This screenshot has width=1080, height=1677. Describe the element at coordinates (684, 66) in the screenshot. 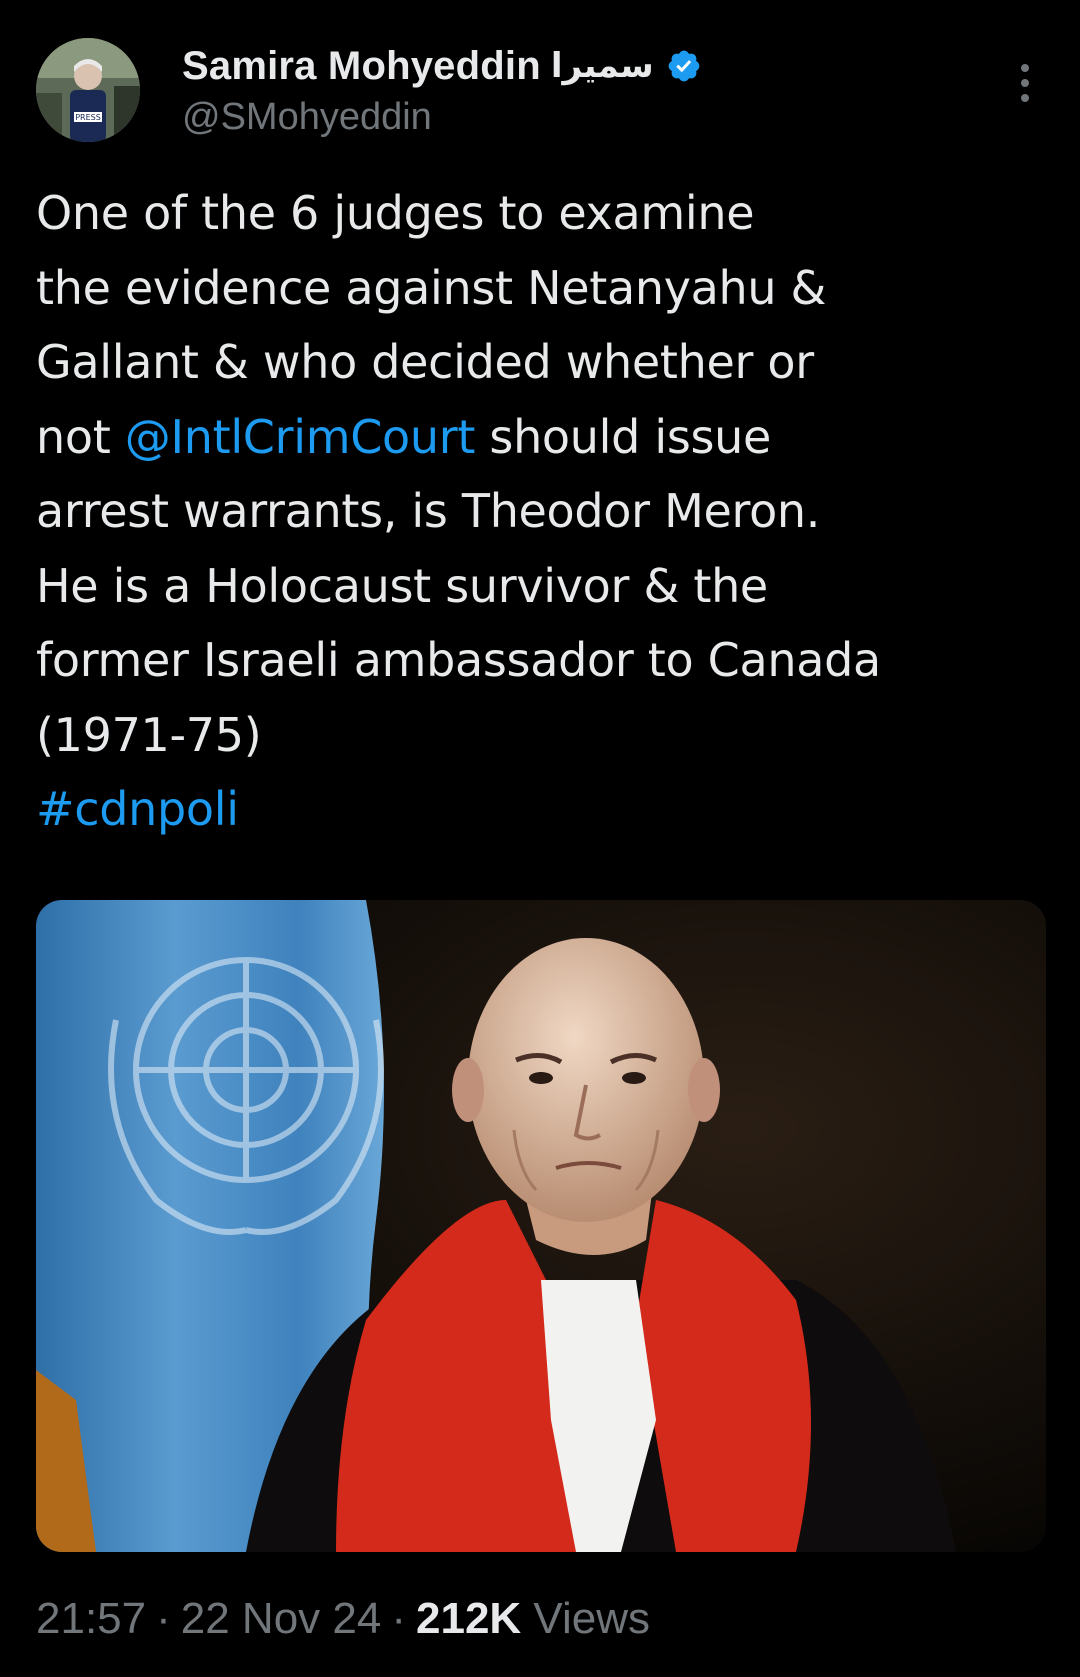

I see `verified-badge-icon` at that location.